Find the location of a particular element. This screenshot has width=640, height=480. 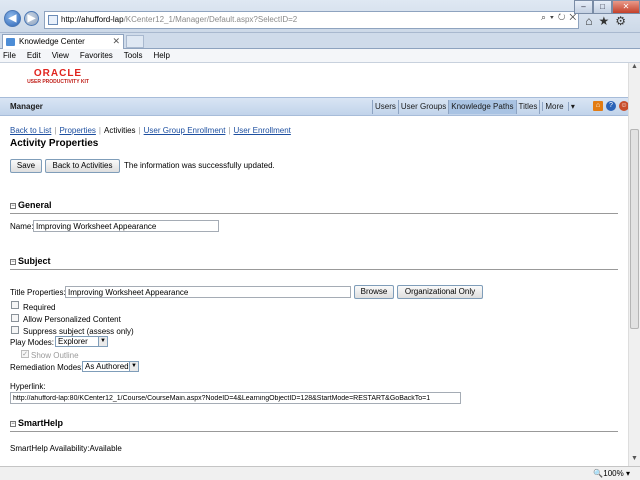

new-tab-button is located at coordinates (135, 41).